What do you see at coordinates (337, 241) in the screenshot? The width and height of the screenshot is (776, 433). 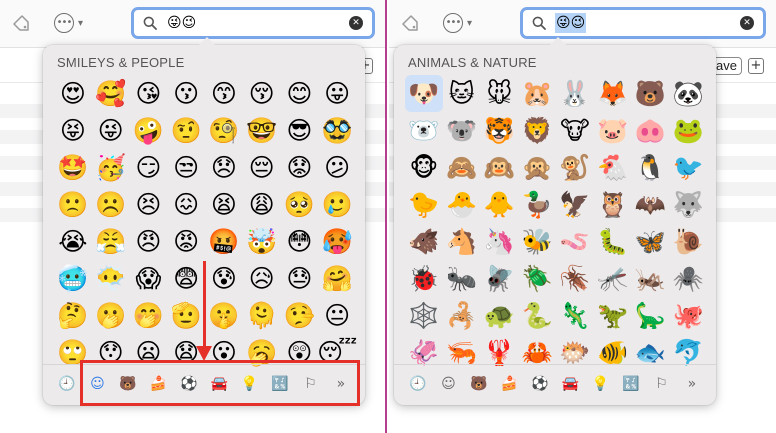 I see `emoji-cell: 🥵` at bounding box center [337, 241].